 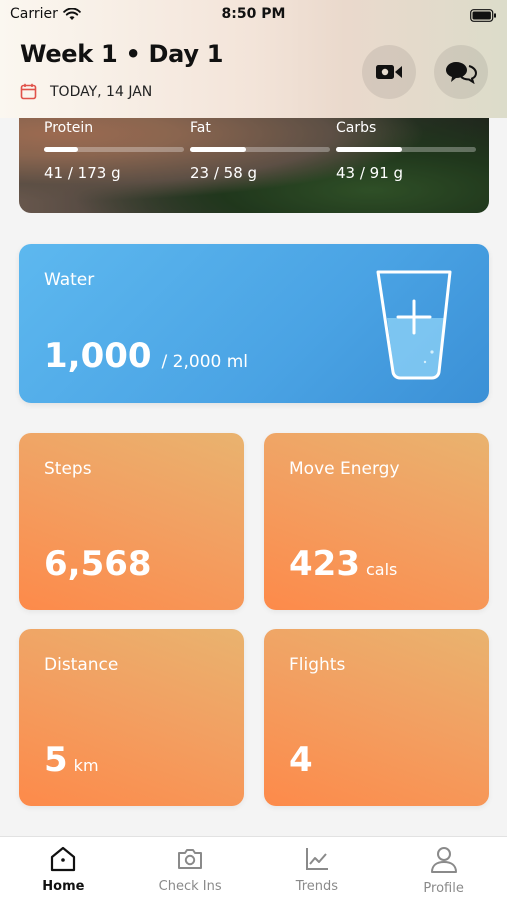 What do you see at coordinates (316, 859) in the screenshot?
I see `chart-icon` at bounding box center [316, 859].